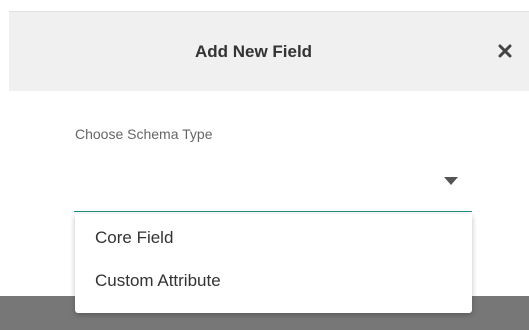 The height and width of the screenshot is (330, 529). I want to click on schema-type-label: Choose Schema Type, so click(144, 134).